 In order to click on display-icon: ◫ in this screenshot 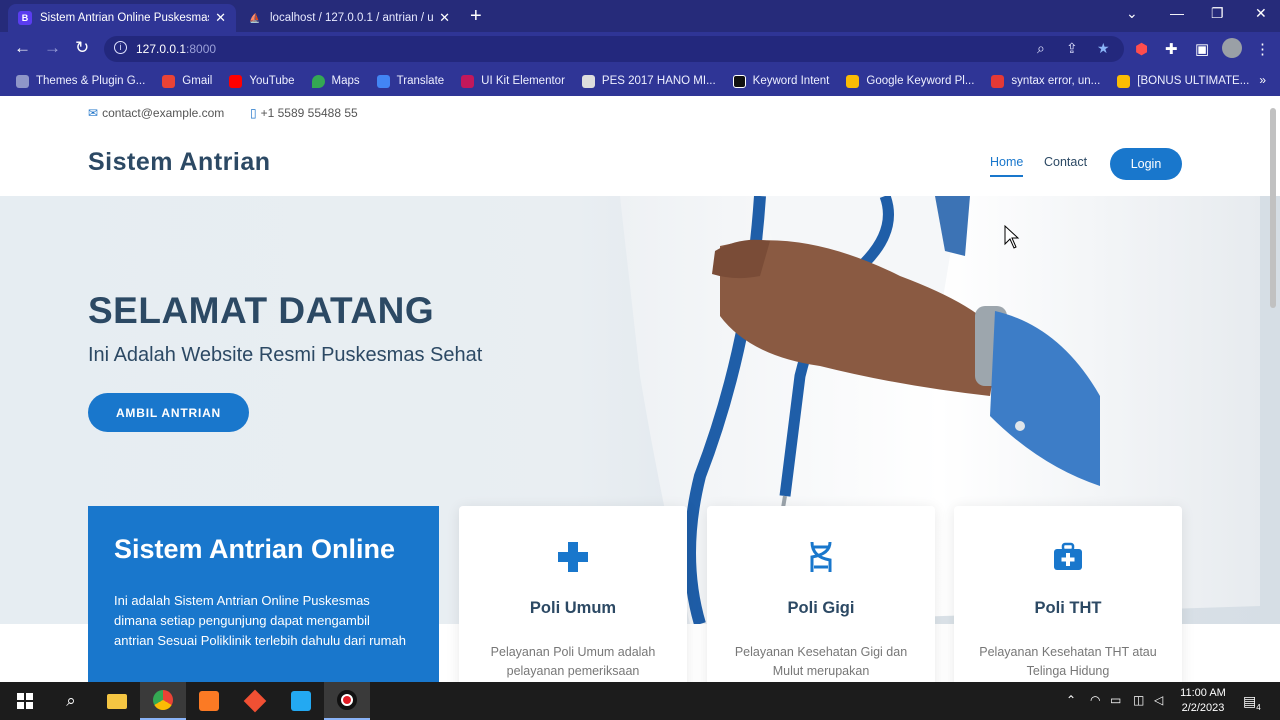, I will do `click(1138, 700)`.